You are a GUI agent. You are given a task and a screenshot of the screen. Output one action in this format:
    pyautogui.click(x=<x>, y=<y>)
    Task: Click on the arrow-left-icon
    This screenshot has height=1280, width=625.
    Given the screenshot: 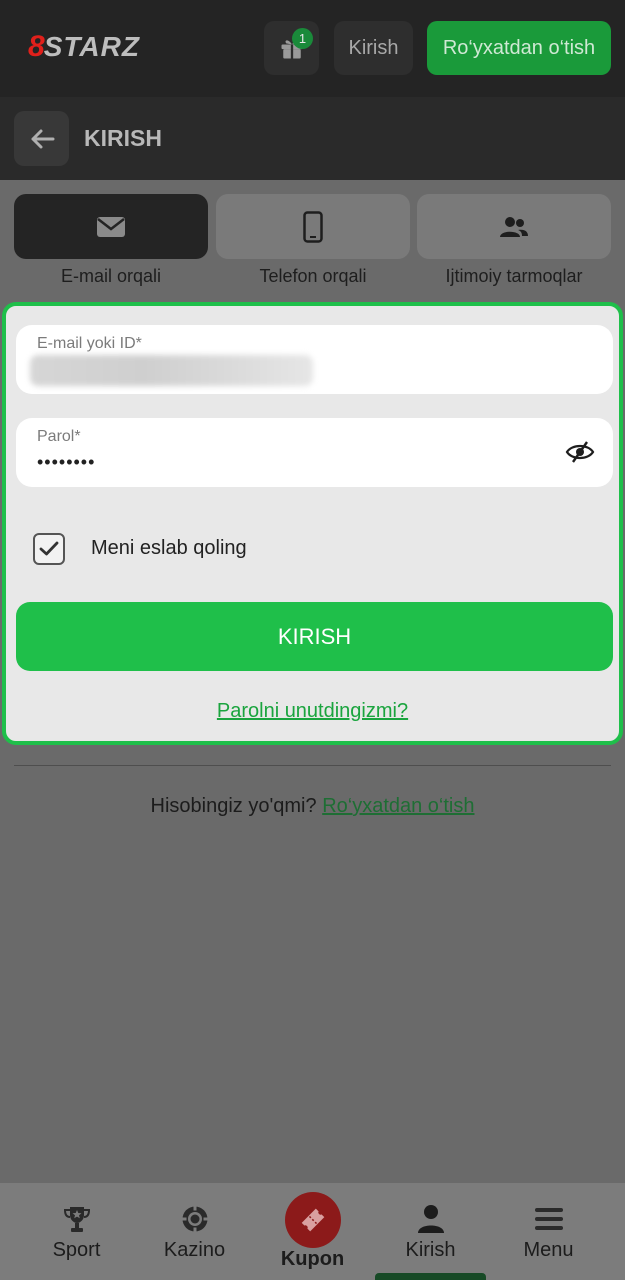 What is the action you would take?
    pyautogui.click(x=42, y=138)
    